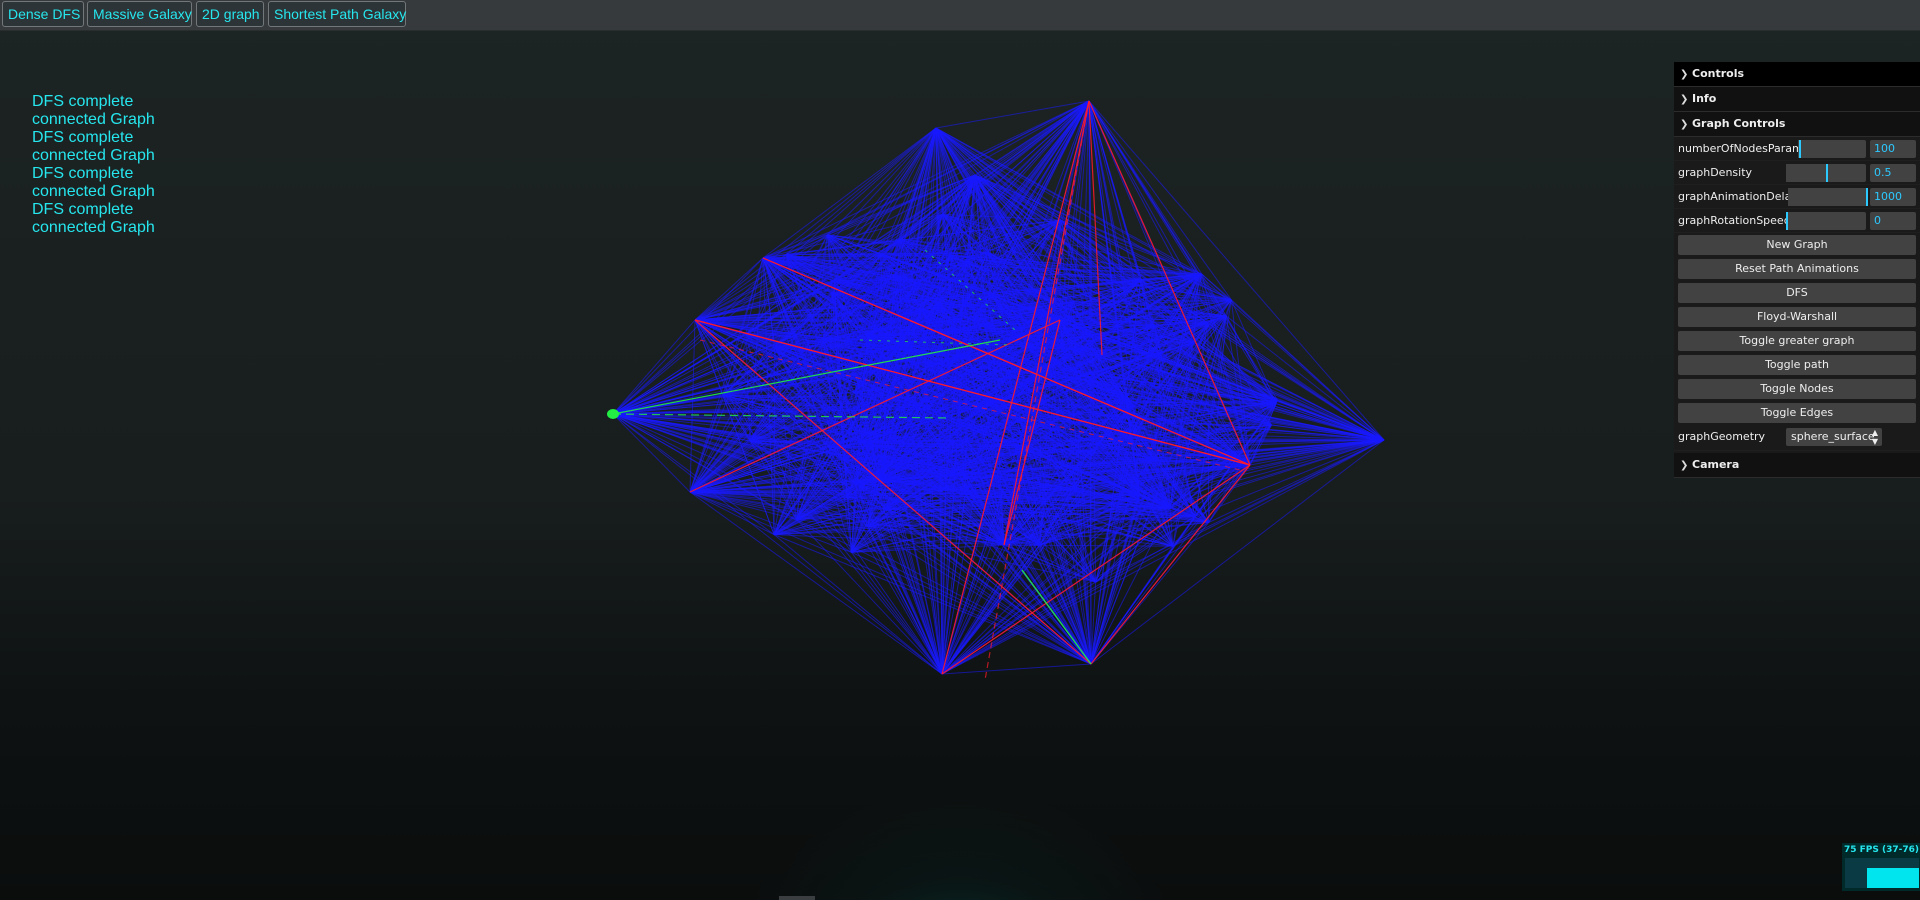 The width and height of the screenshot is (1920, 900). What do you see at coordinates (1893, 878) in the screenshot?
I see `fps-bar` at bounding box center [1893, 878].